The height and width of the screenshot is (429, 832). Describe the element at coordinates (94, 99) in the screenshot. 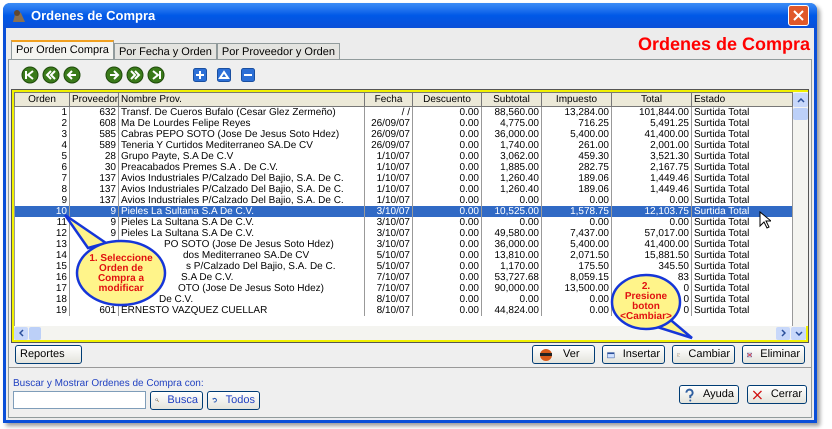

I see `column-header: Proveedor` at that location.